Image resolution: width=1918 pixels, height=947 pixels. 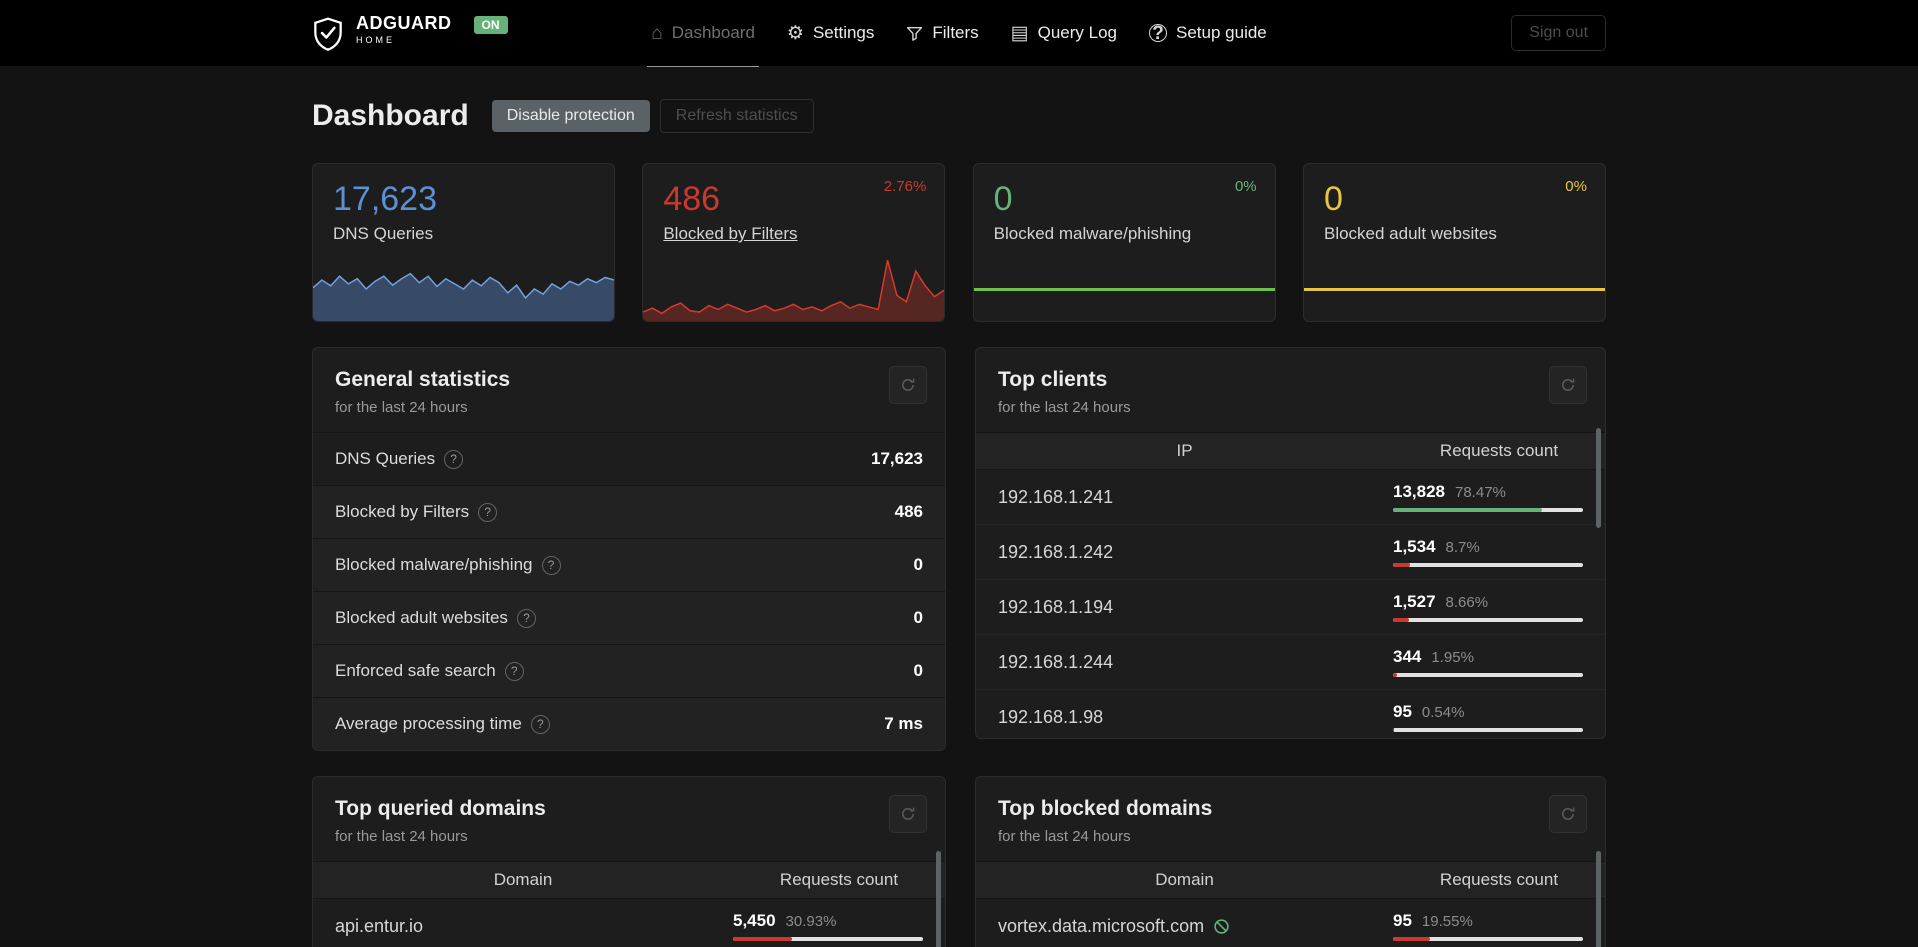 What do you see at coordinates (404, 29) in the screenshot?
I see `brand-text: ADGUARD HOME` at bounding box center [404, 29].